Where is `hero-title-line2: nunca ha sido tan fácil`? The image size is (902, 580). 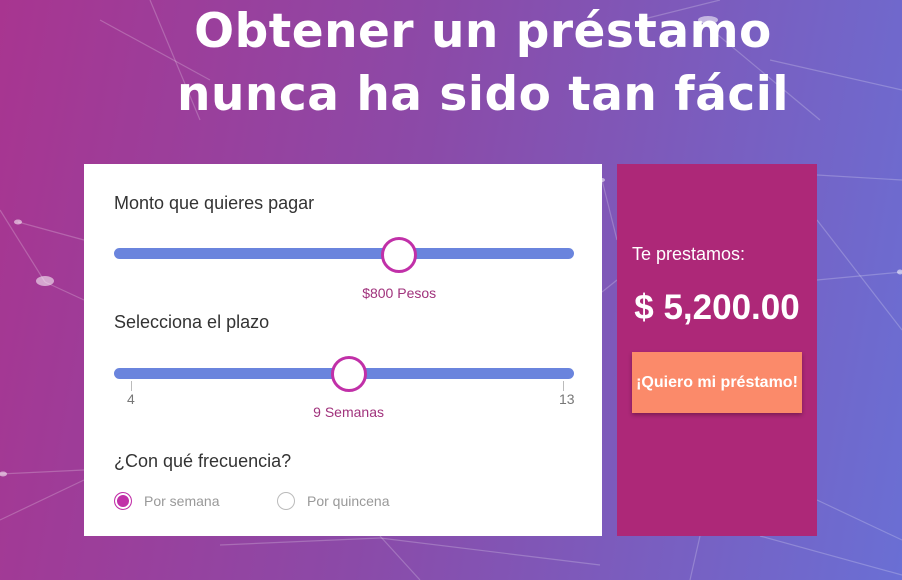 hero-title-line2: nunca ha sido tan fácil is located at coordinates (483, 94).